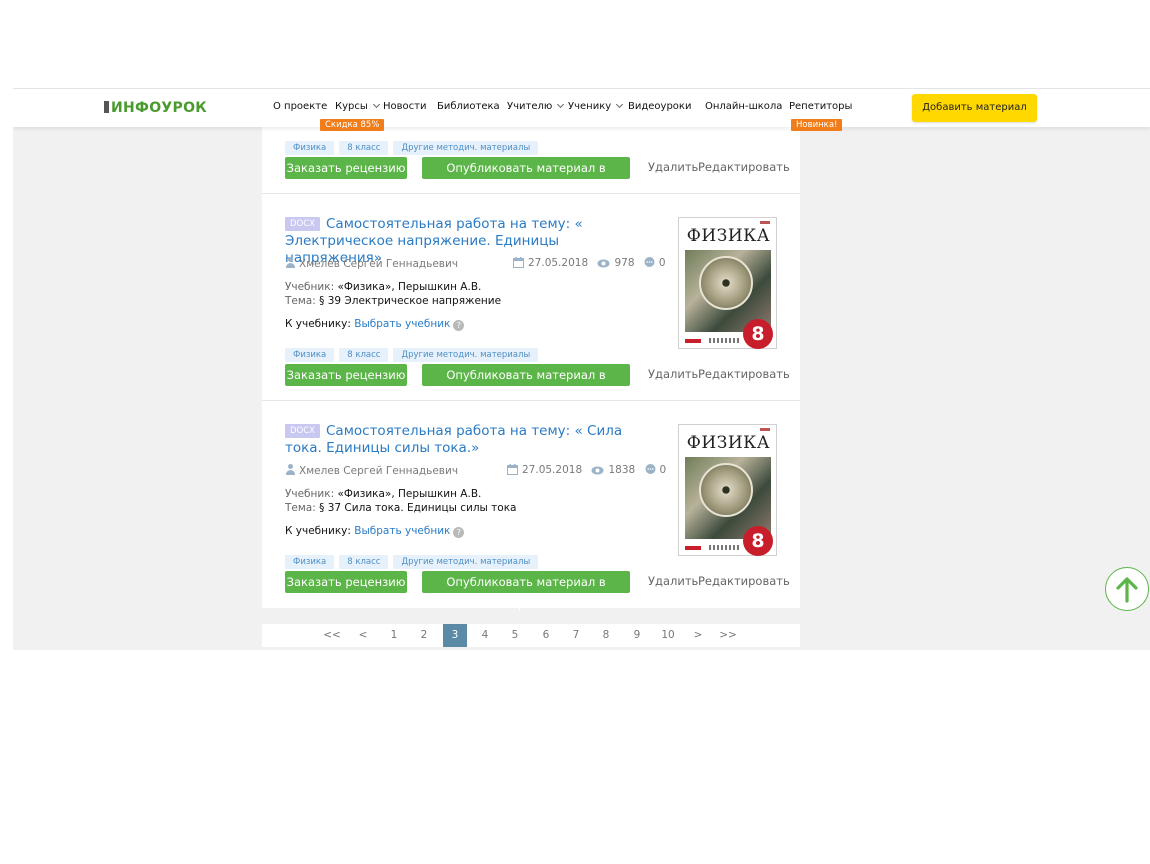 Image resolution: width=1150 pixels, height=864 pixels. What do you see at coordinates (649, 262) in the screenshot?
I see `comment-icon` at bounding box center [649, 262].